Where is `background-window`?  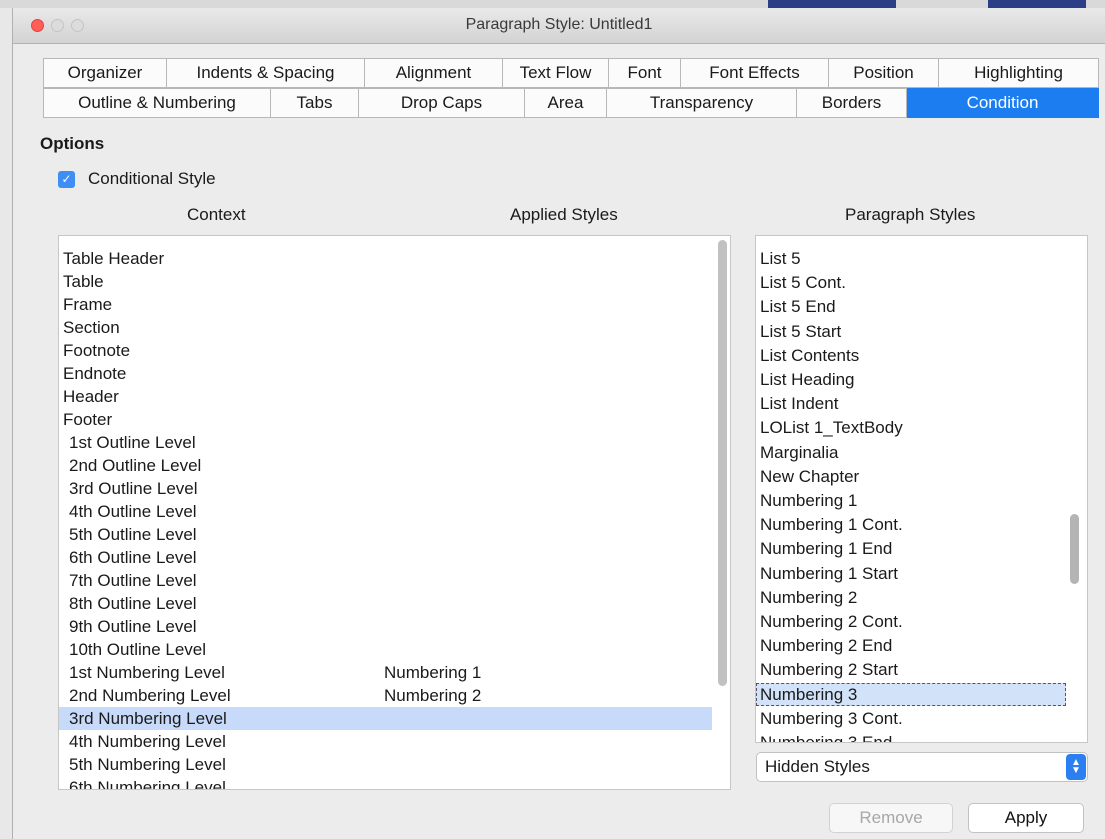
background-window is located at coordinates (832, 4).